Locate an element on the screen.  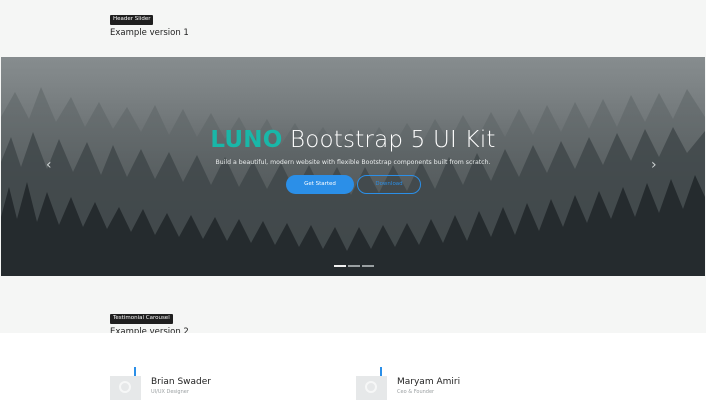
get-started-button: Get Started is located at coordinates (320, 184).